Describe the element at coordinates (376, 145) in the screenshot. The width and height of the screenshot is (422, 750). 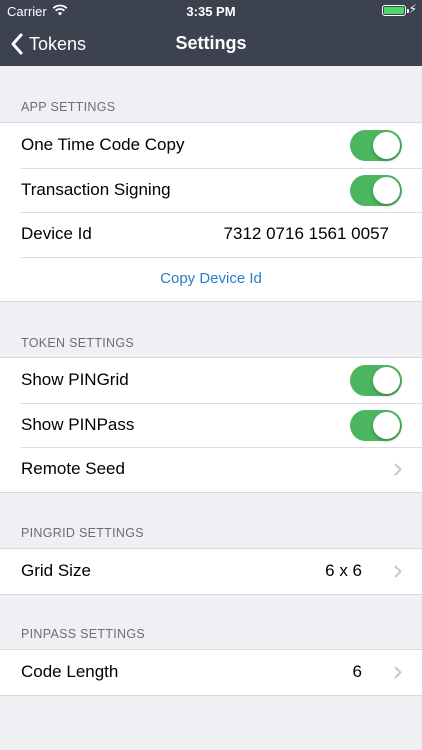
I see `one-time-code-copy-toggle` at that location.